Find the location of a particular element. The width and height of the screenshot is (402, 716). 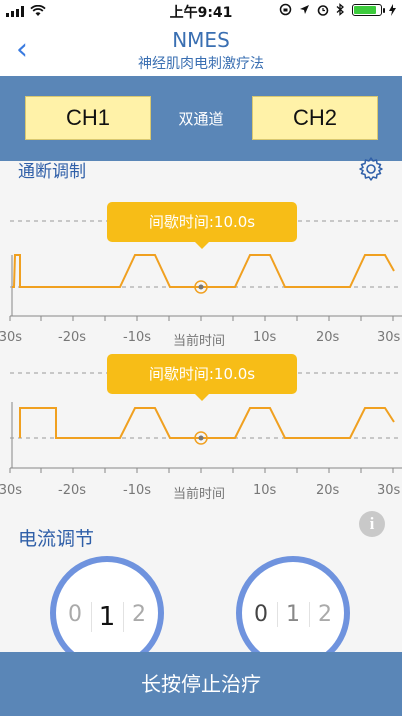

ch2-button: CH2 is located at coordinates (315, 118).